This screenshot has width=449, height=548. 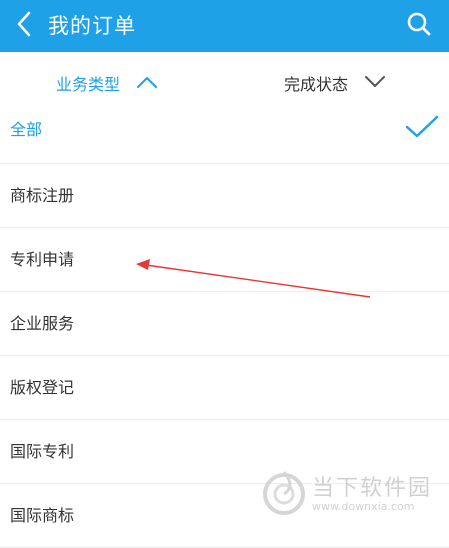 I want to click on back-button, so click(x=24, y=26).